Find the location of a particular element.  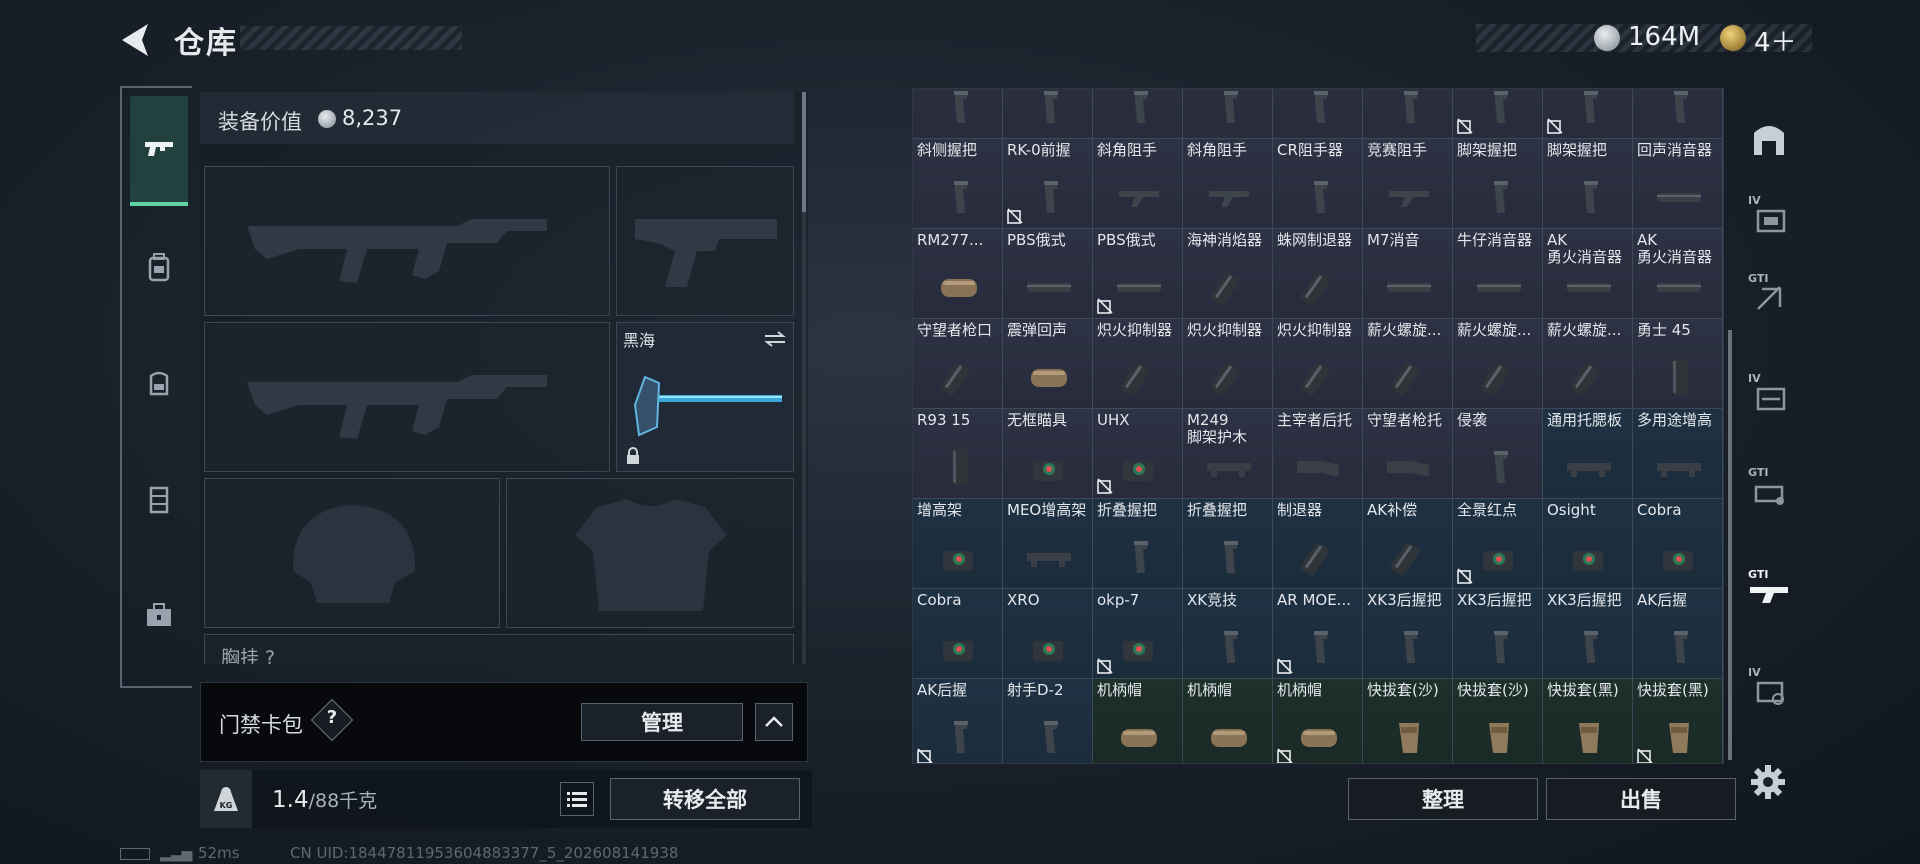

chest-rig-slot: 胸挂 ? is located at coordinates (499, 649).